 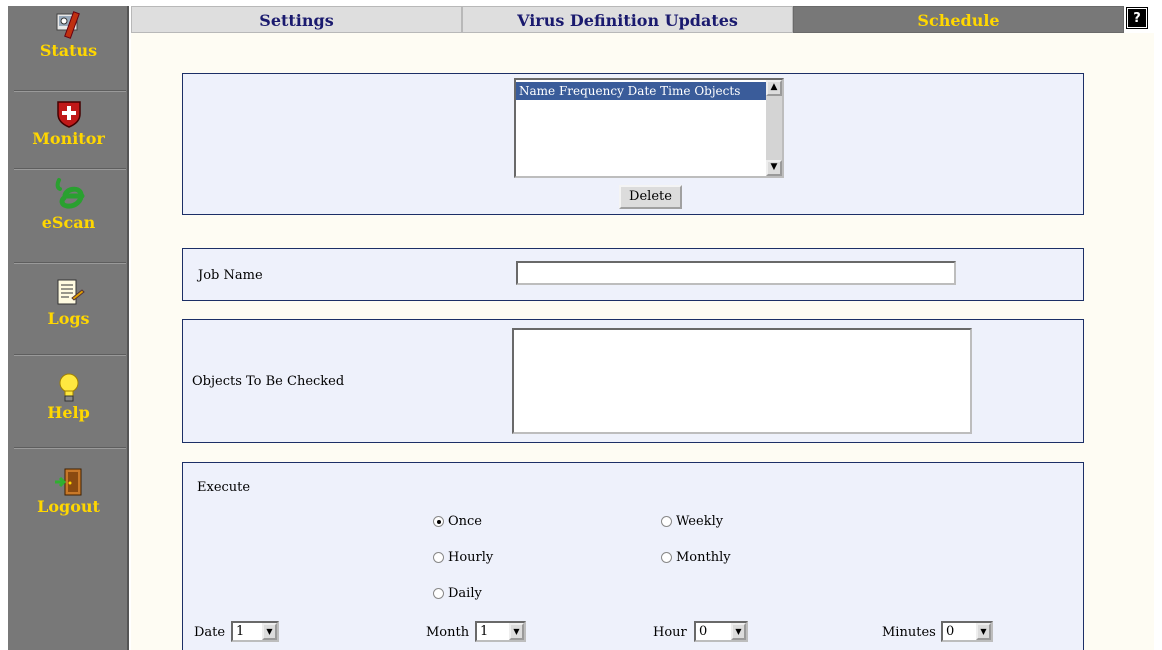 What do you see at coordinates (438, 521) in the screenshot?
I see `radio-checked-icon` at bounding box center [438, 521].